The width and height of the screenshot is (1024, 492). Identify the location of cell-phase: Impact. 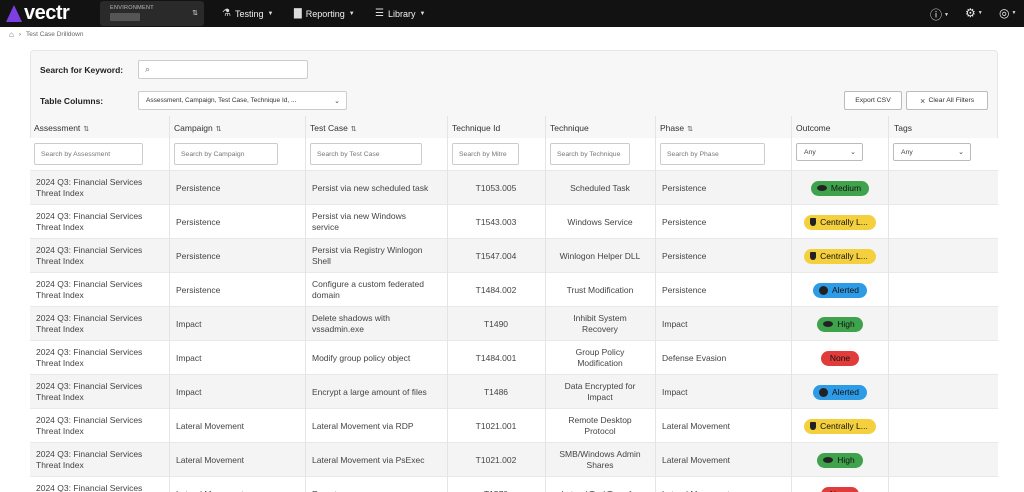
(725, 324).